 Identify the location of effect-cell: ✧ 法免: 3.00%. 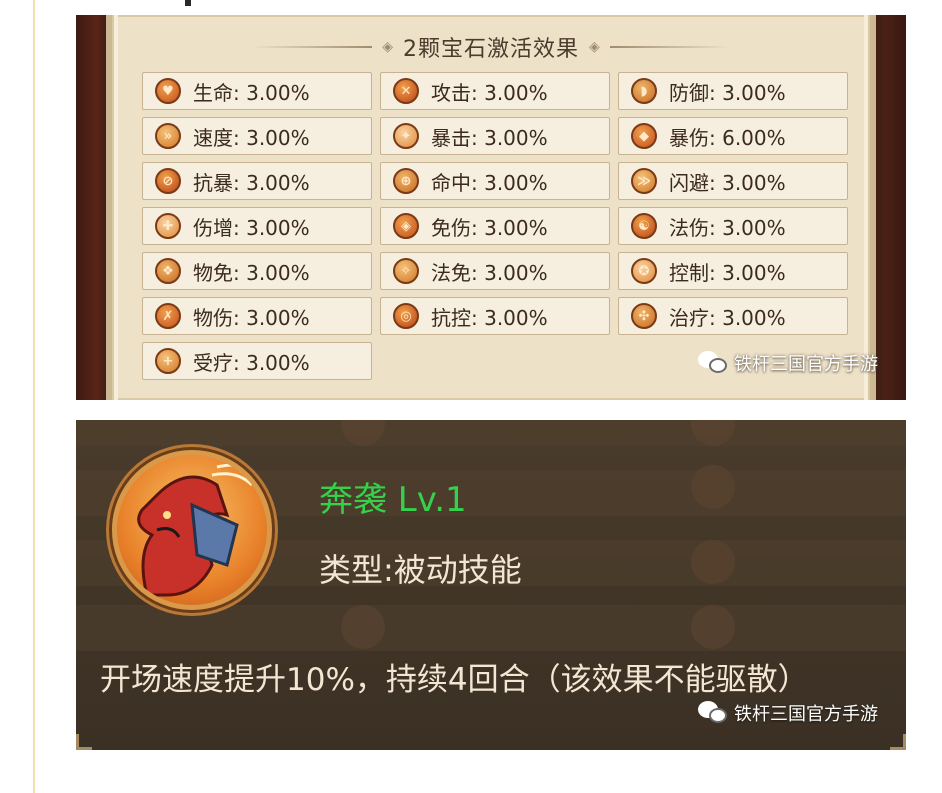
(495, 271).